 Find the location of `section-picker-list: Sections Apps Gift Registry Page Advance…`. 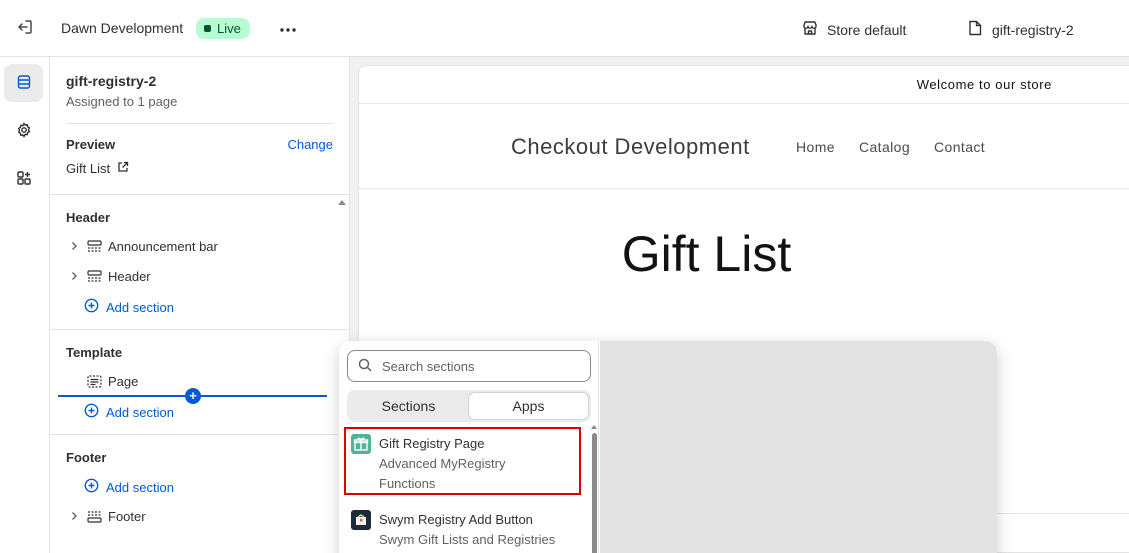

section-picker-list: Sections Apps Gift Registry Page Advance… is located at coordinates (469, 447).